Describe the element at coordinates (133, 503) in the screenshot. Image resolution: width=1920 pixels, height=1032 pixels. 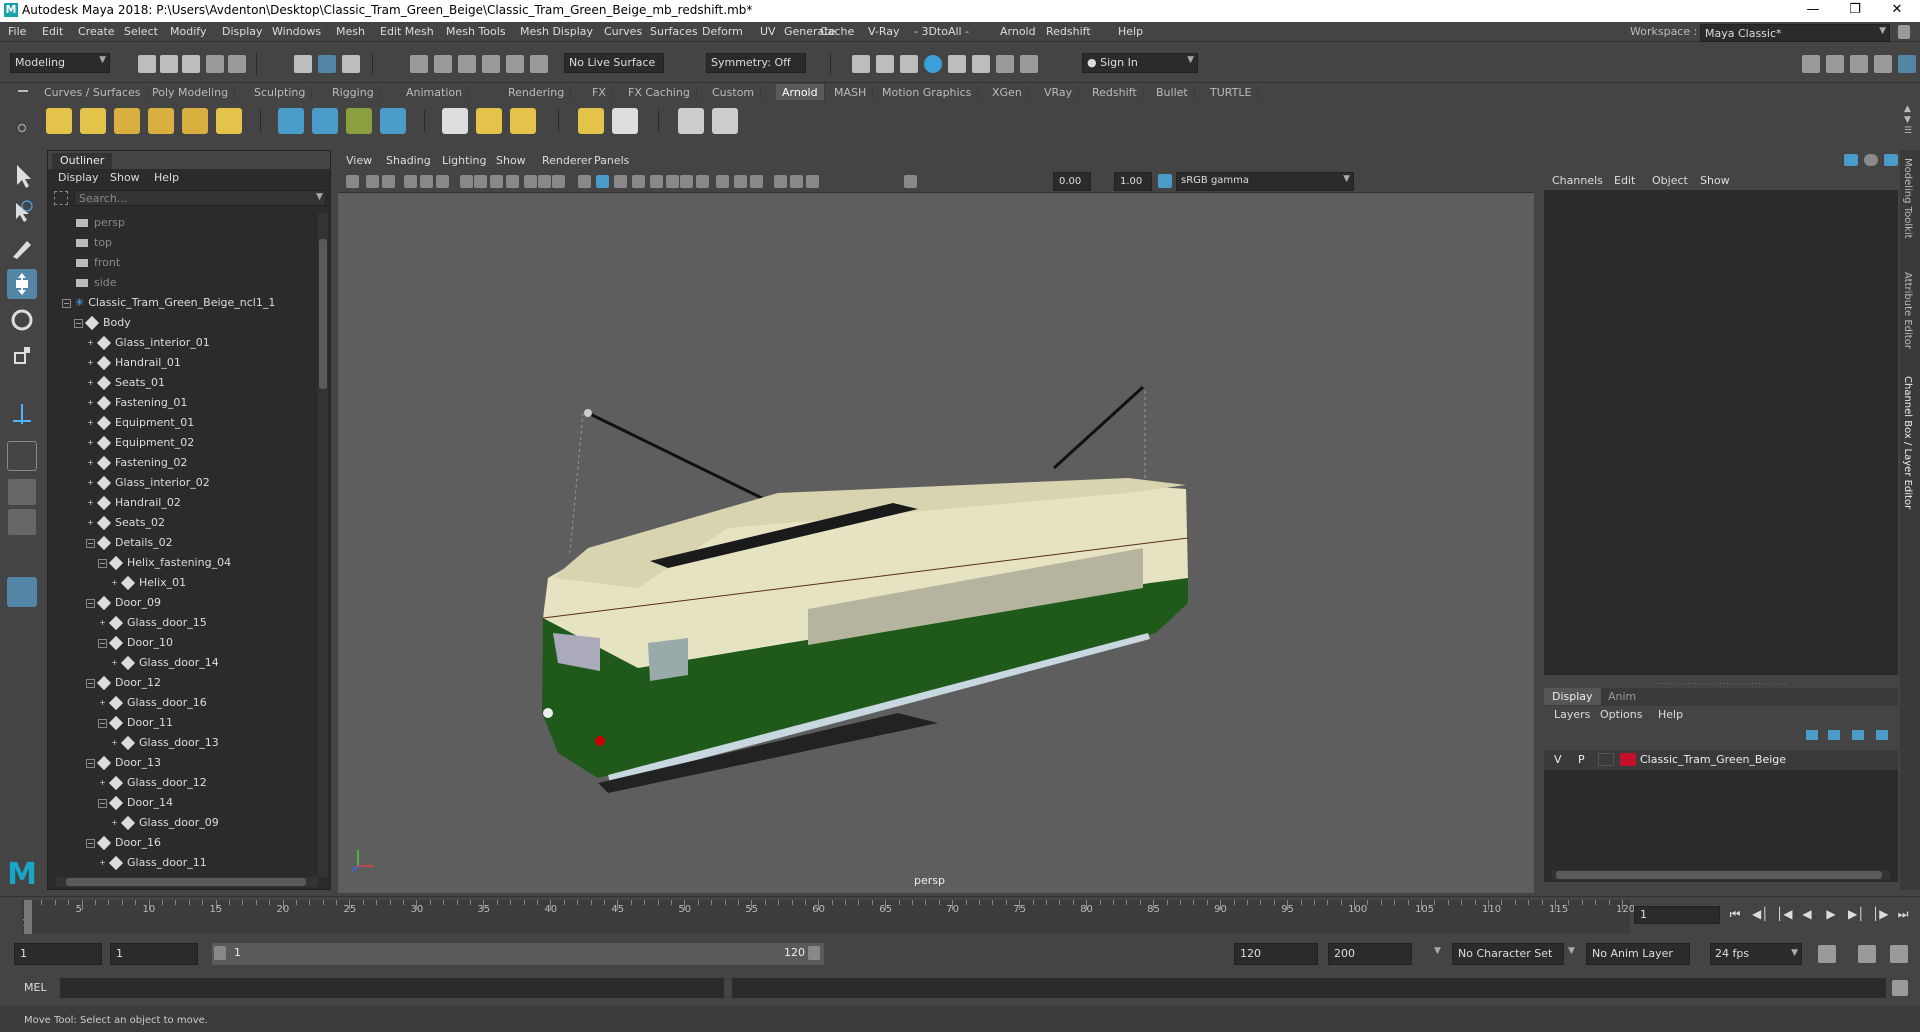
I see `outliner-item: + Handrail_02` at that location.